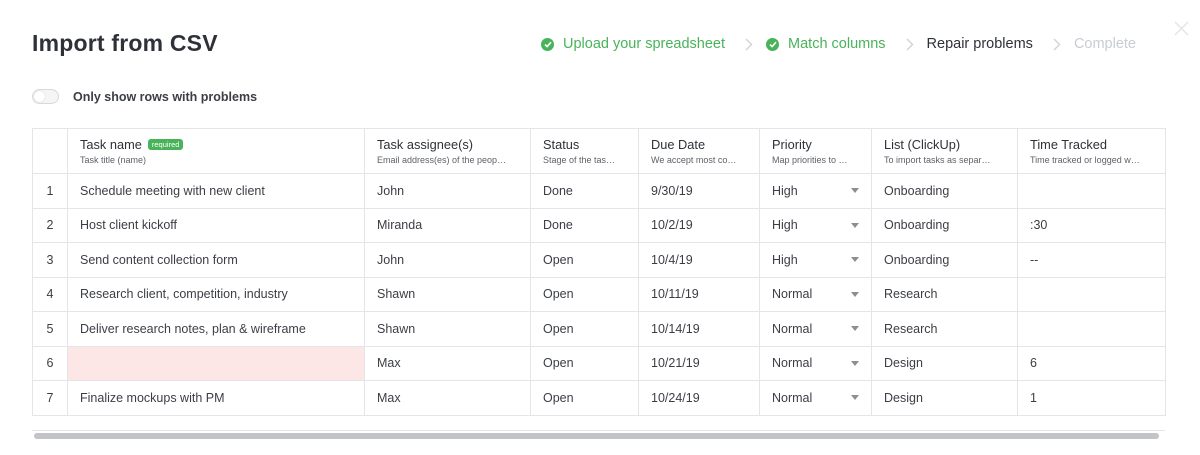 The image size is (1200, 455). What do you see at coordinates (50, 363) in the screenshot?
I see `row-number: 6` at bounding box center [50, 363].